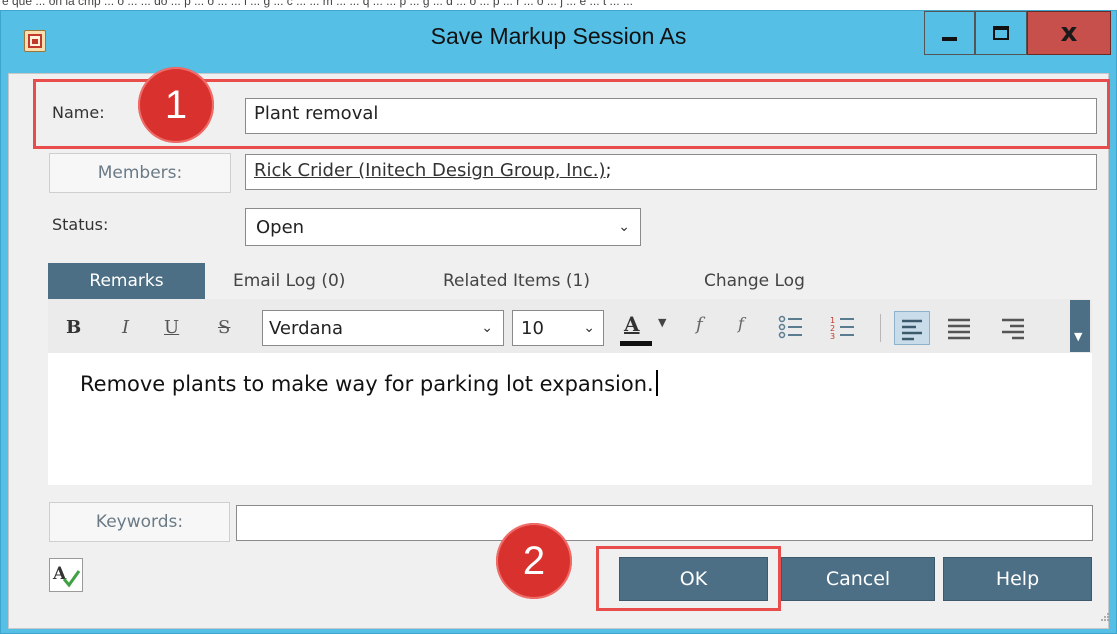  What do you see at coordinates (1013, 328) in the screenshot?
I see `align-right-icon` at bounding box center [1013, 328].